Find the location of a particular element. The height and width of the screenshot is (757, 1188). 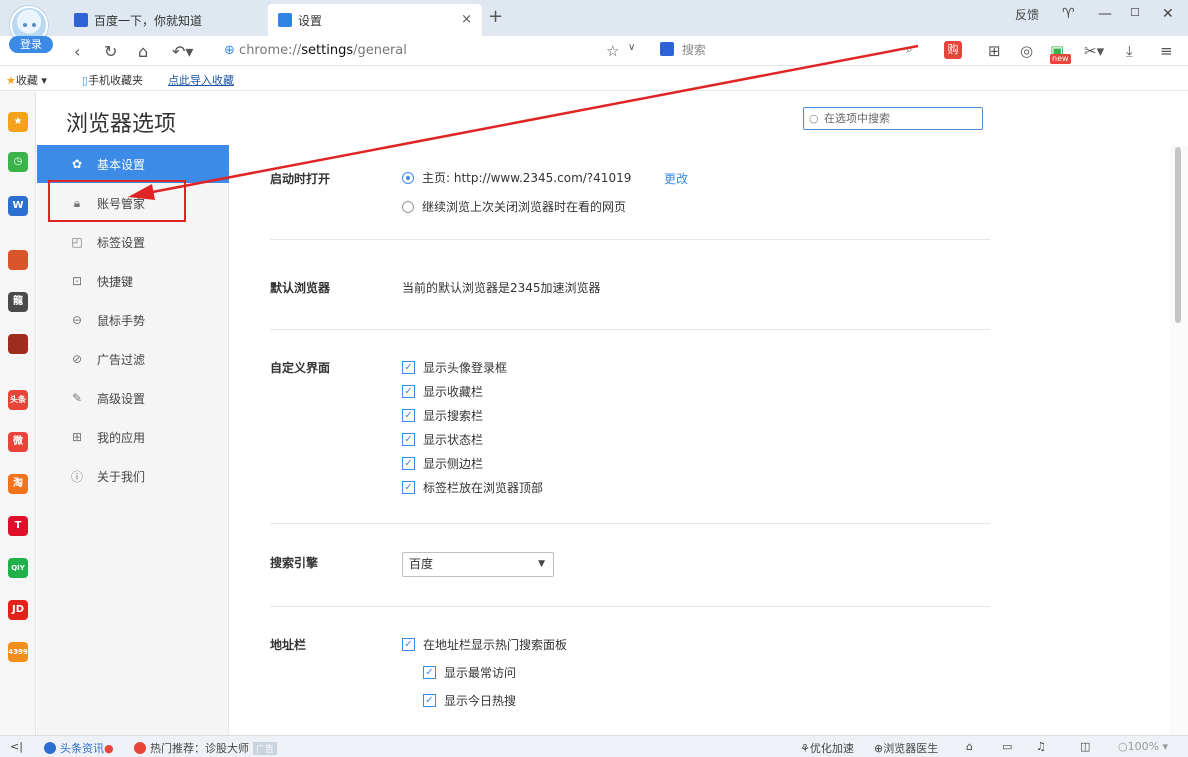

search-engine-select: 百度 ▼ is located at coordinates (478, 564).